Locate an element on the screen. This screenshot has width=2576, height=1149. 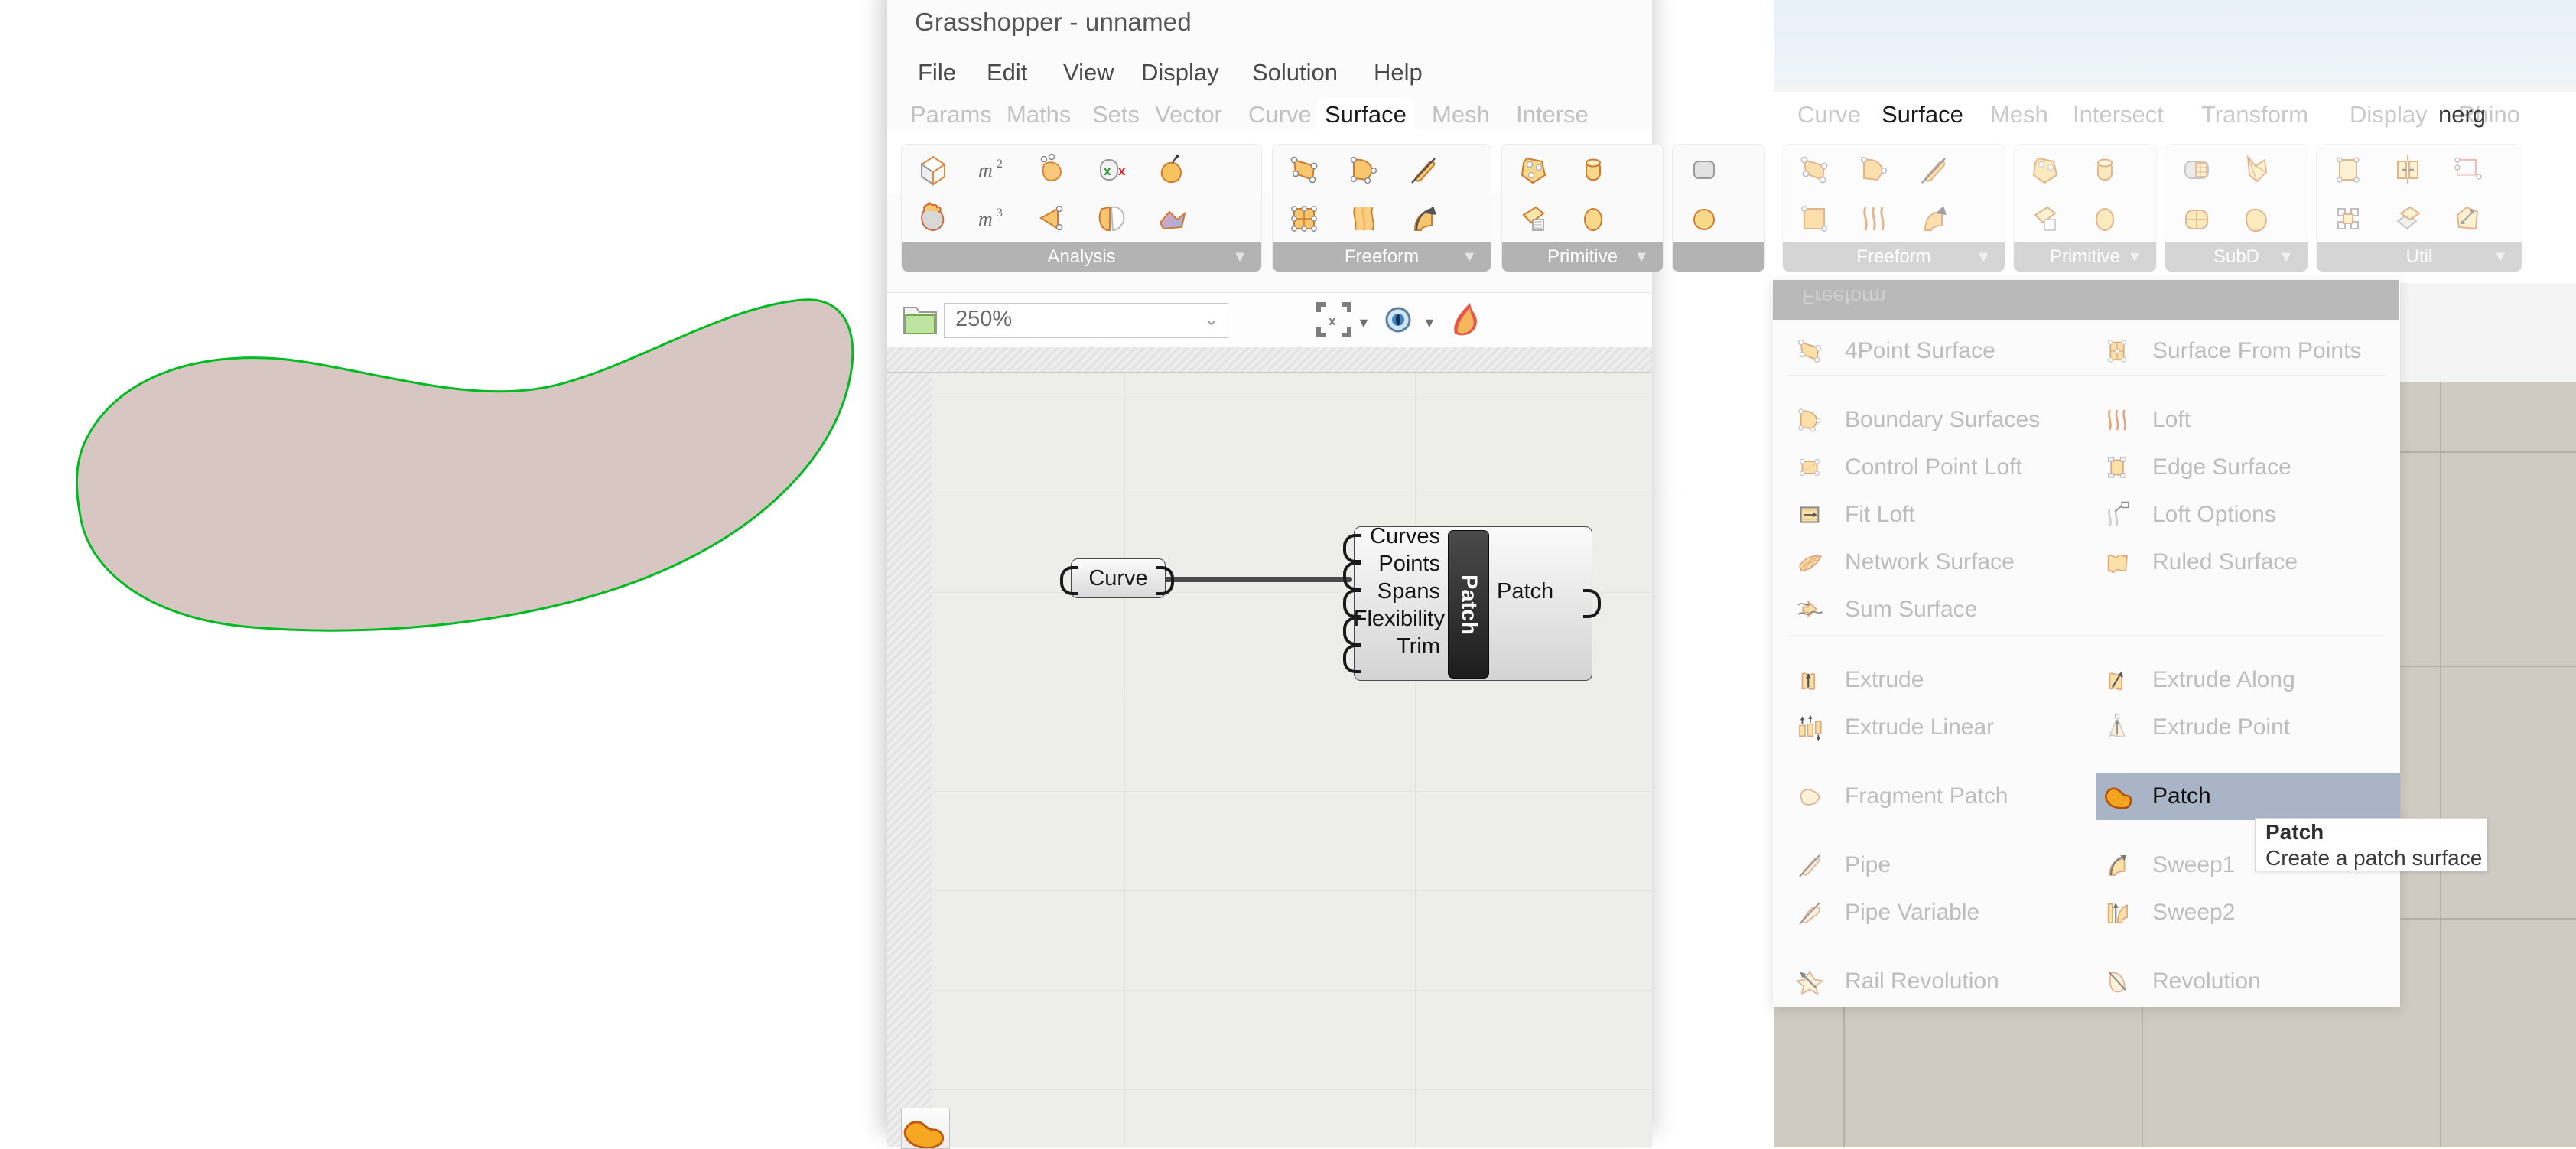
menu-item-help: Help is located at coordinates (1398, 72).